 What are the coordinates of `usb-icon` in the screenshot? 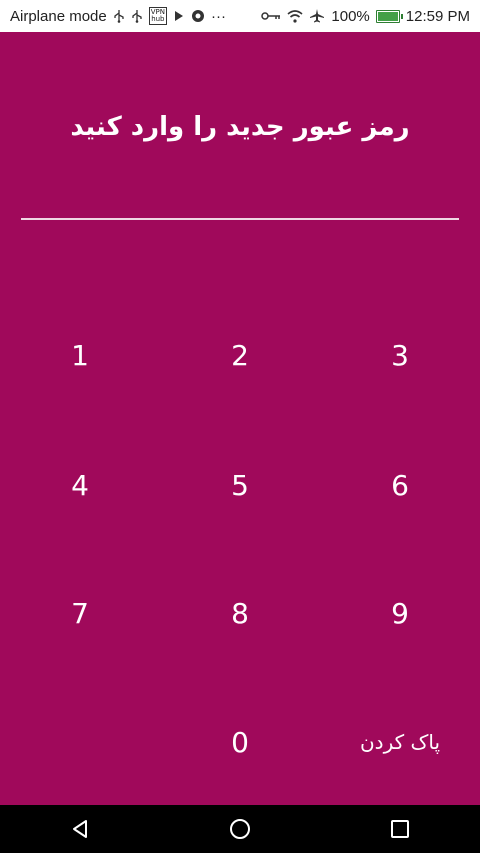 It's located at (119, 16).